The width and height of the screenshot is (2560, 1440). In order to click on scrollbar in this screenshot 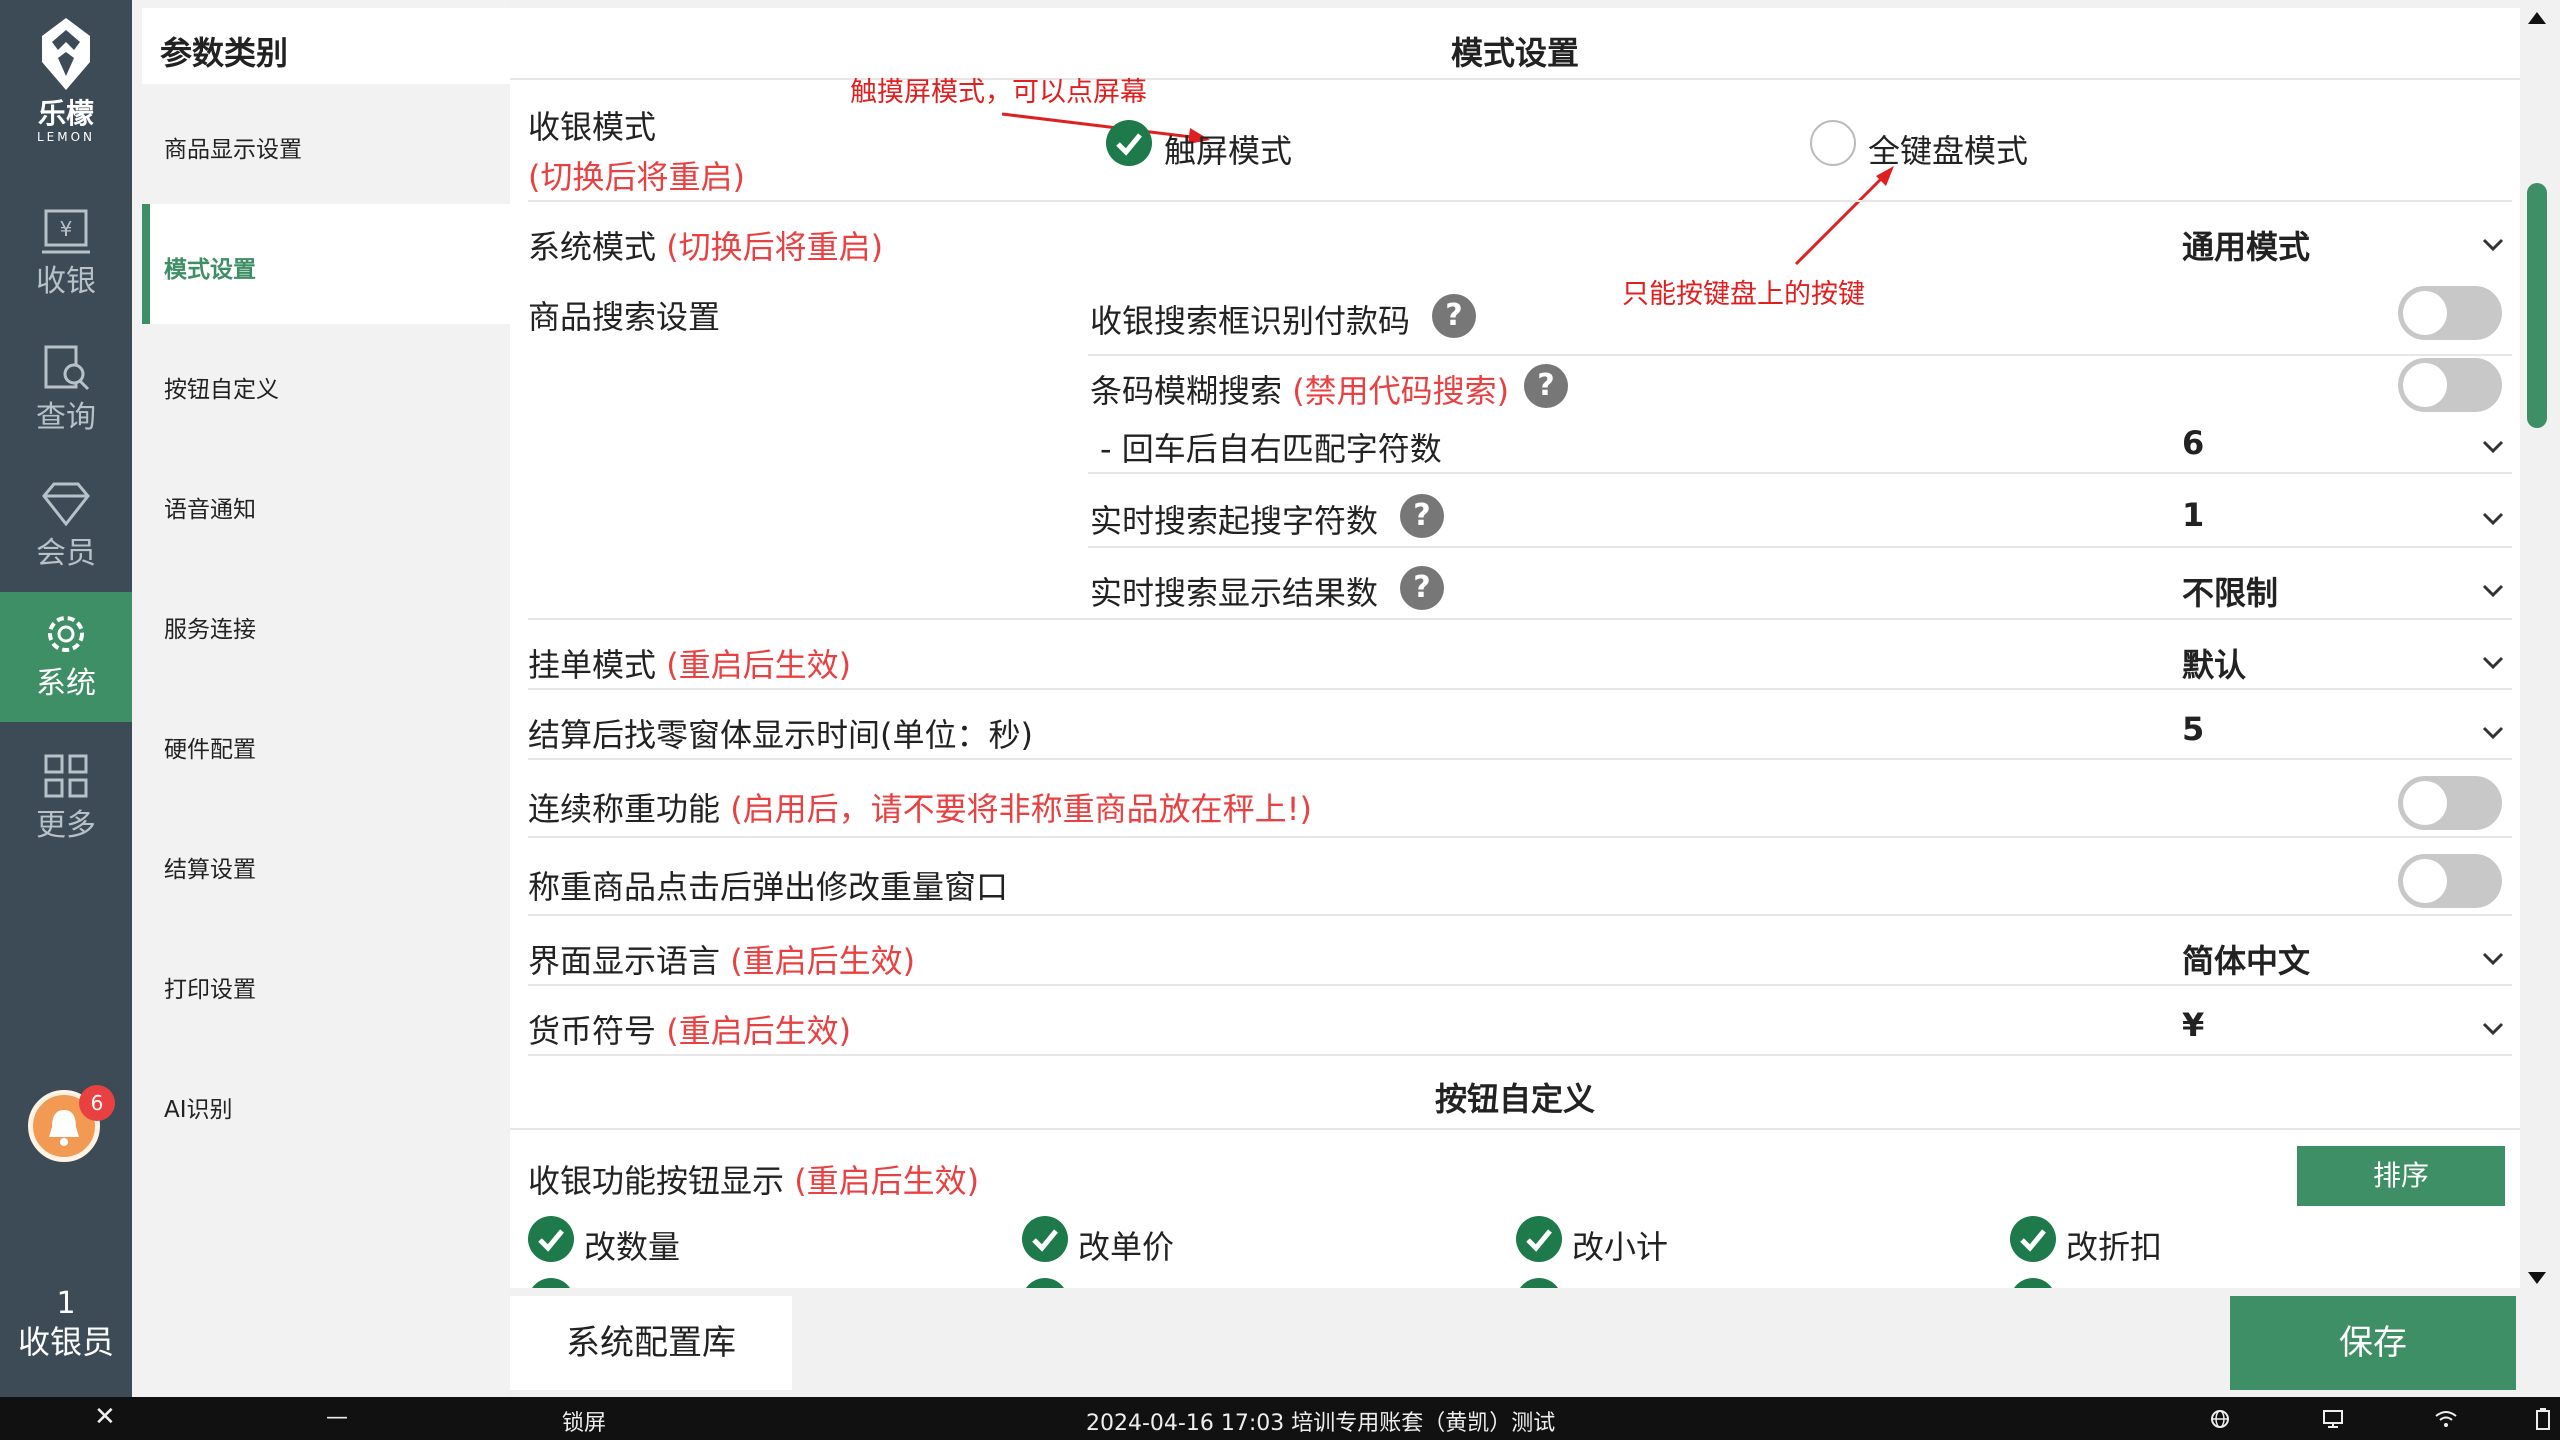, I will do `click(2536, 648)`.